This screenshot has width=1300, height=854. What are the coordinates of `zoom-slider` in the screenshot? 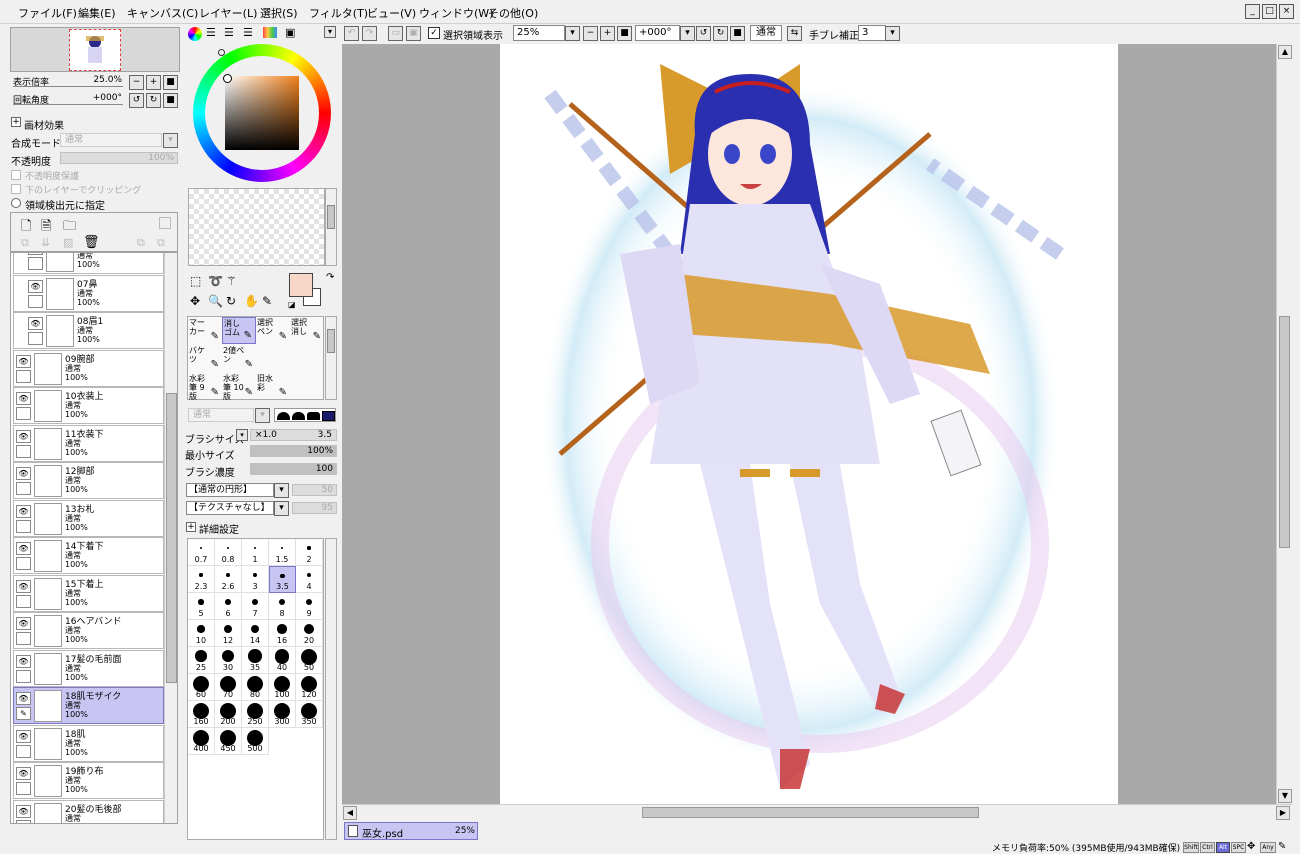 It's located at (68, 86).